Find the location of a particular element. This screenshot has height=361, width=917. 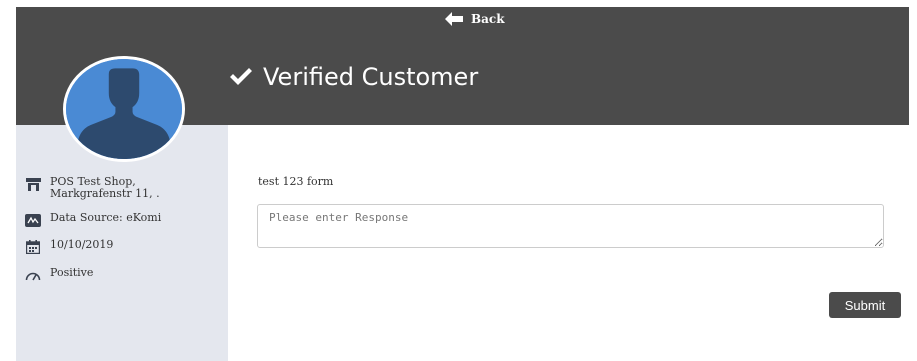

sentiment-info: Positive is located at coordinates (59, 274).